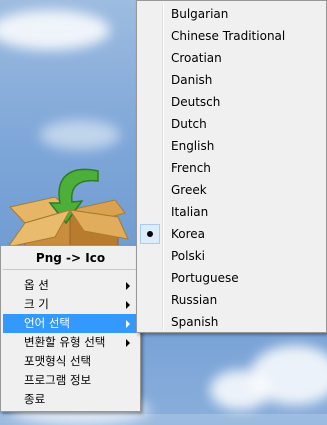  Describe the element at coordinates (70, 285) in the screenshot. I see `menu-item-options: 옵 션` at that location.